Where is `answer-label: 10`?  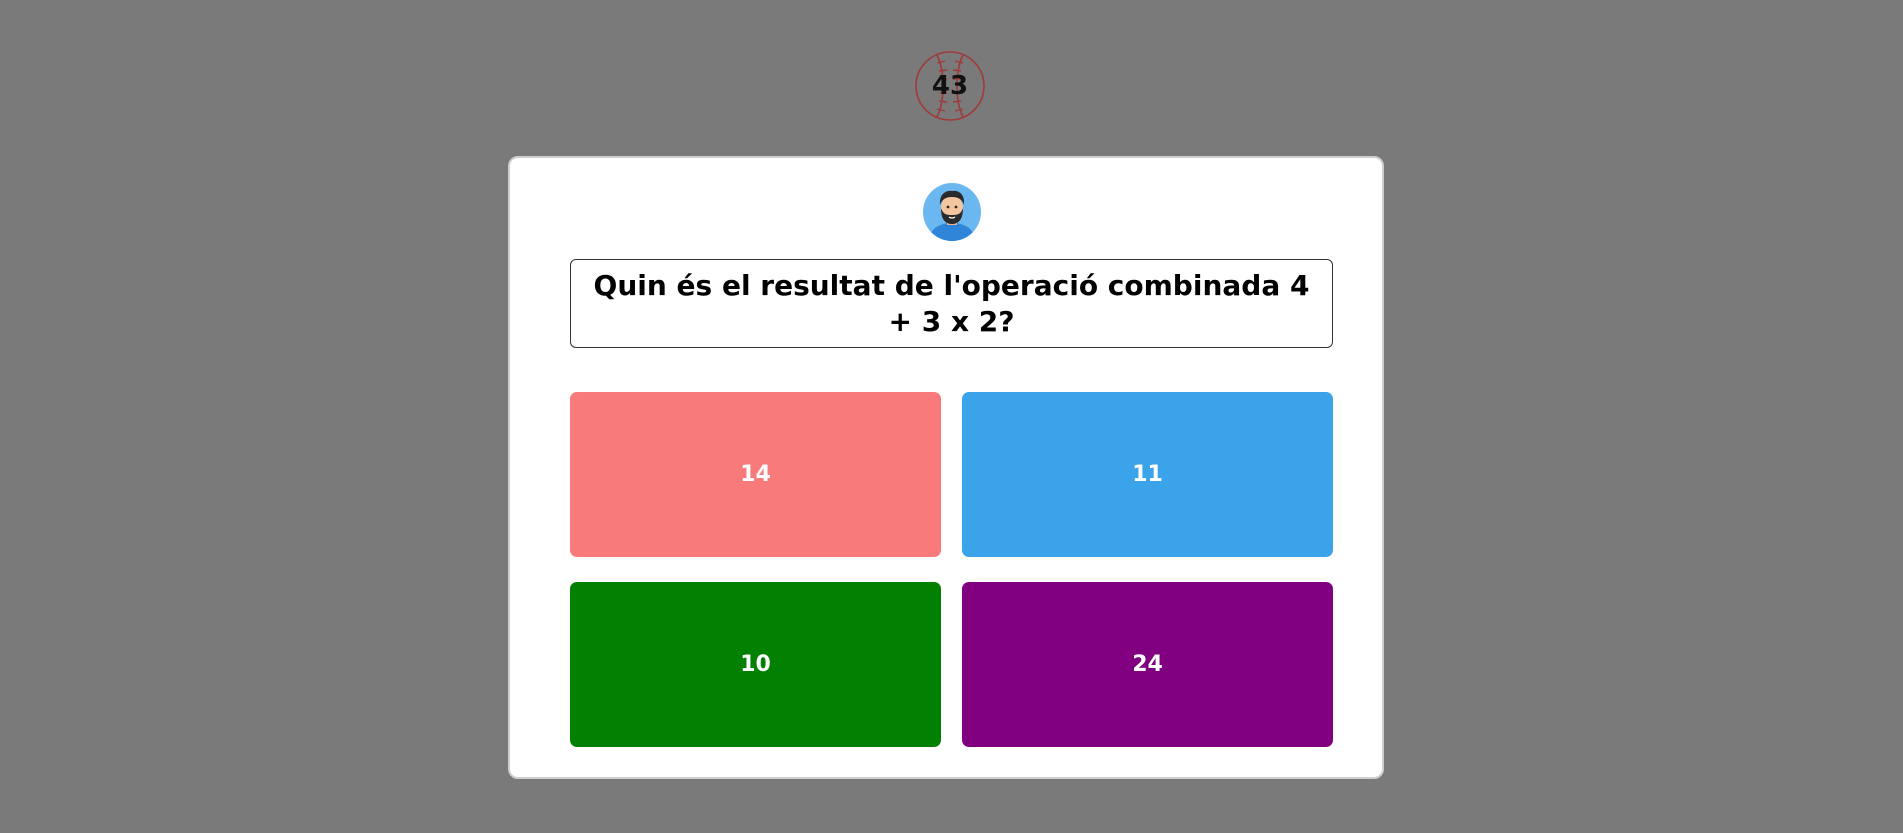
answer-label: 10 is located at coordinates (755, 664).